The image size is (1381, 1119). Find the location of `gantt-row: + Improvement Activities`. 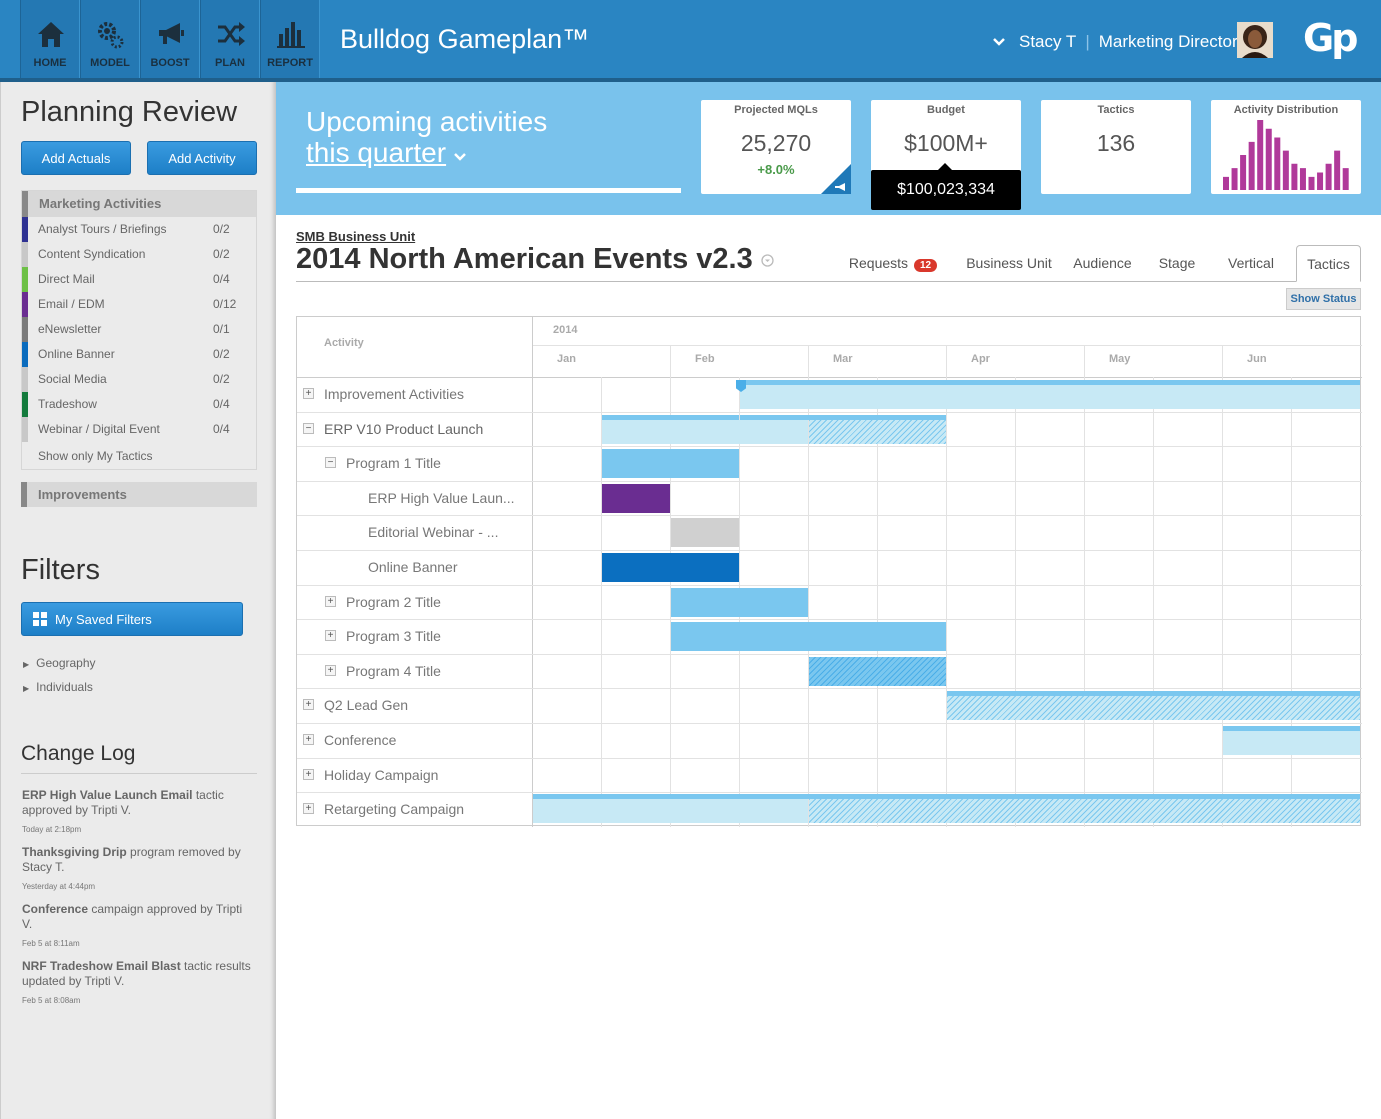

gantt-row: + Improvement Activities is located at coordinates (414, 394).